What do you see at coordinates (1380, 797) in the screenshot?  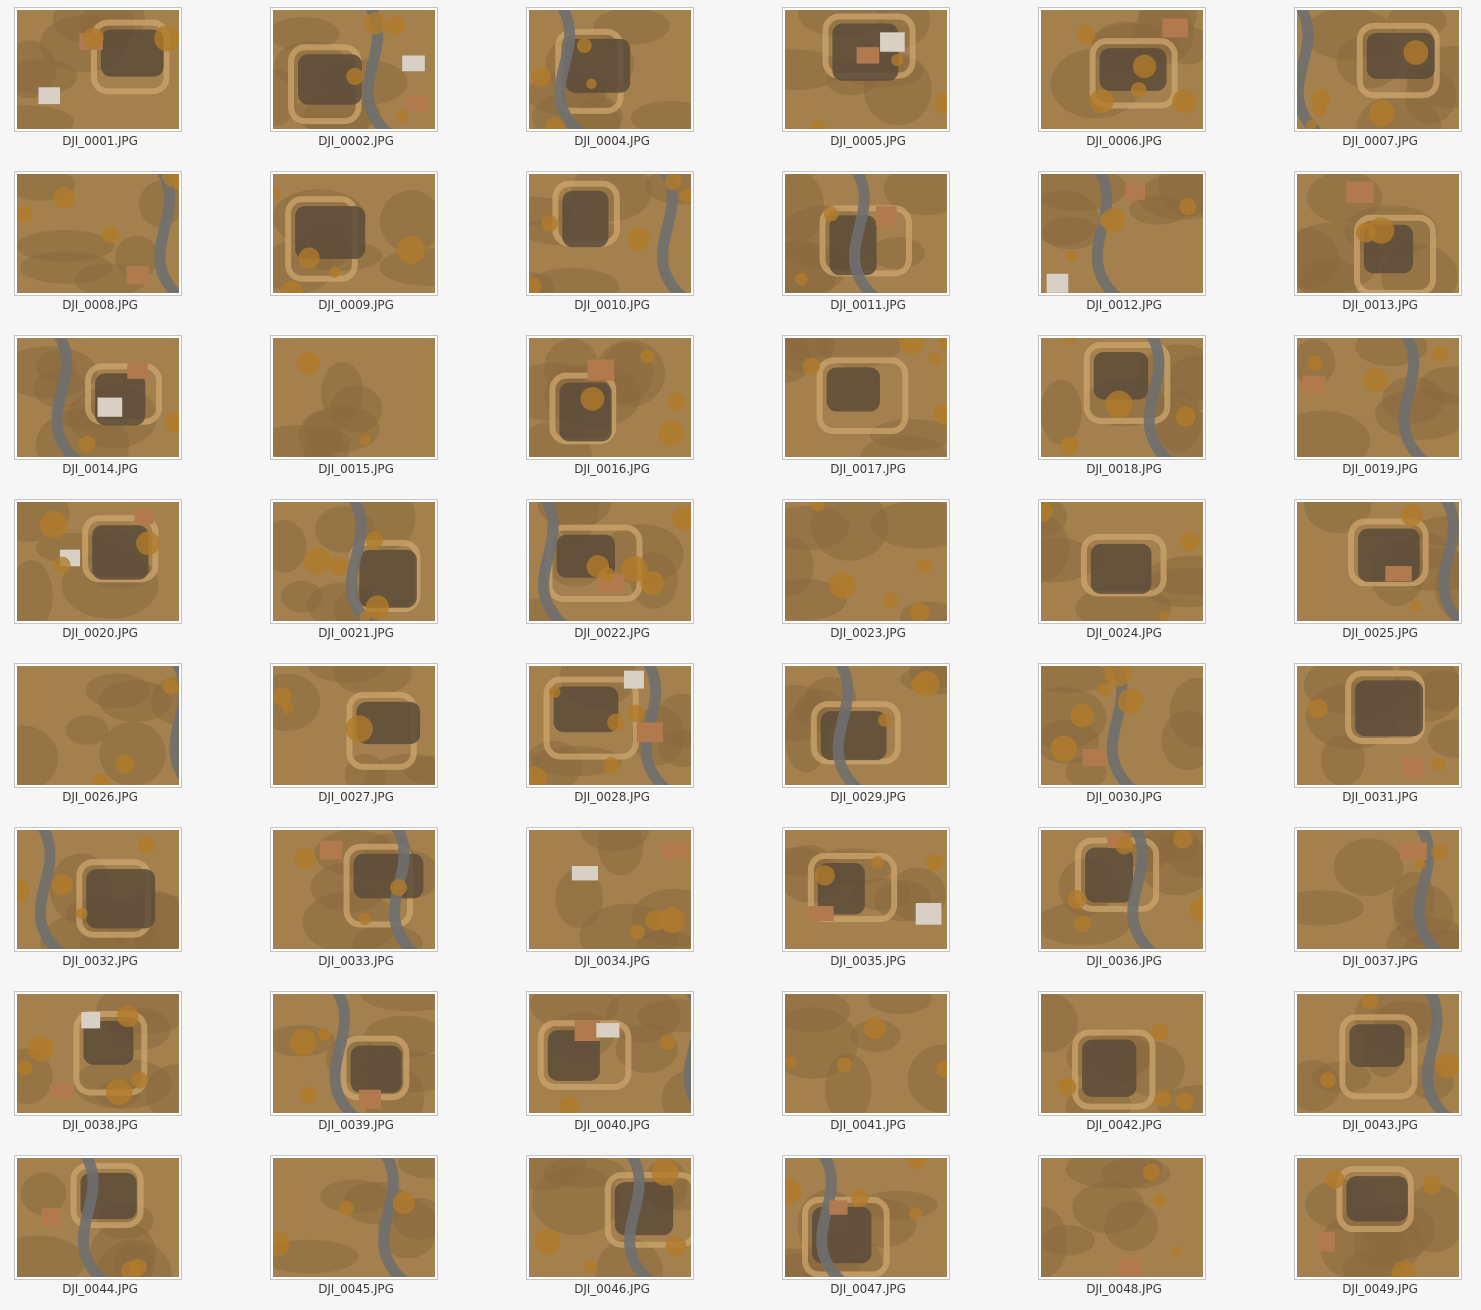 I see `file-name-label: DJI_0031.JPG` at bounding box center [1380, 797].